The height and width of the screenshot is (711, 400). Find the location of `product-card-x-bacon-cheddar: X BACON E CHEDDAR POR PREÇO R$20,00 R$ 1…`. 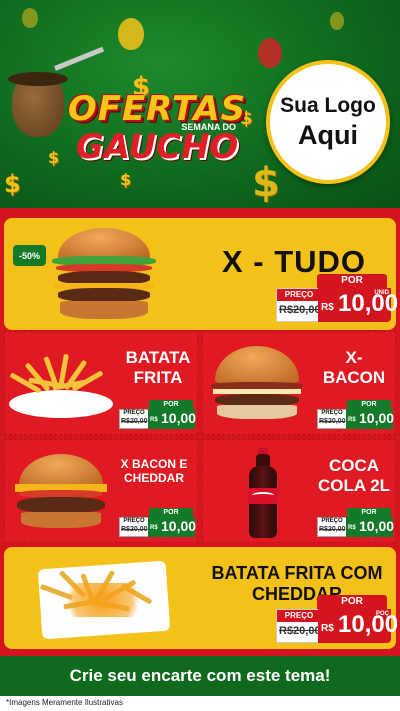

product-card-x-bacon-cheddar: X BACON E CHEDDAR POR PREÇO R$20,00 R$ 1… is located at coordinates (101, 491).